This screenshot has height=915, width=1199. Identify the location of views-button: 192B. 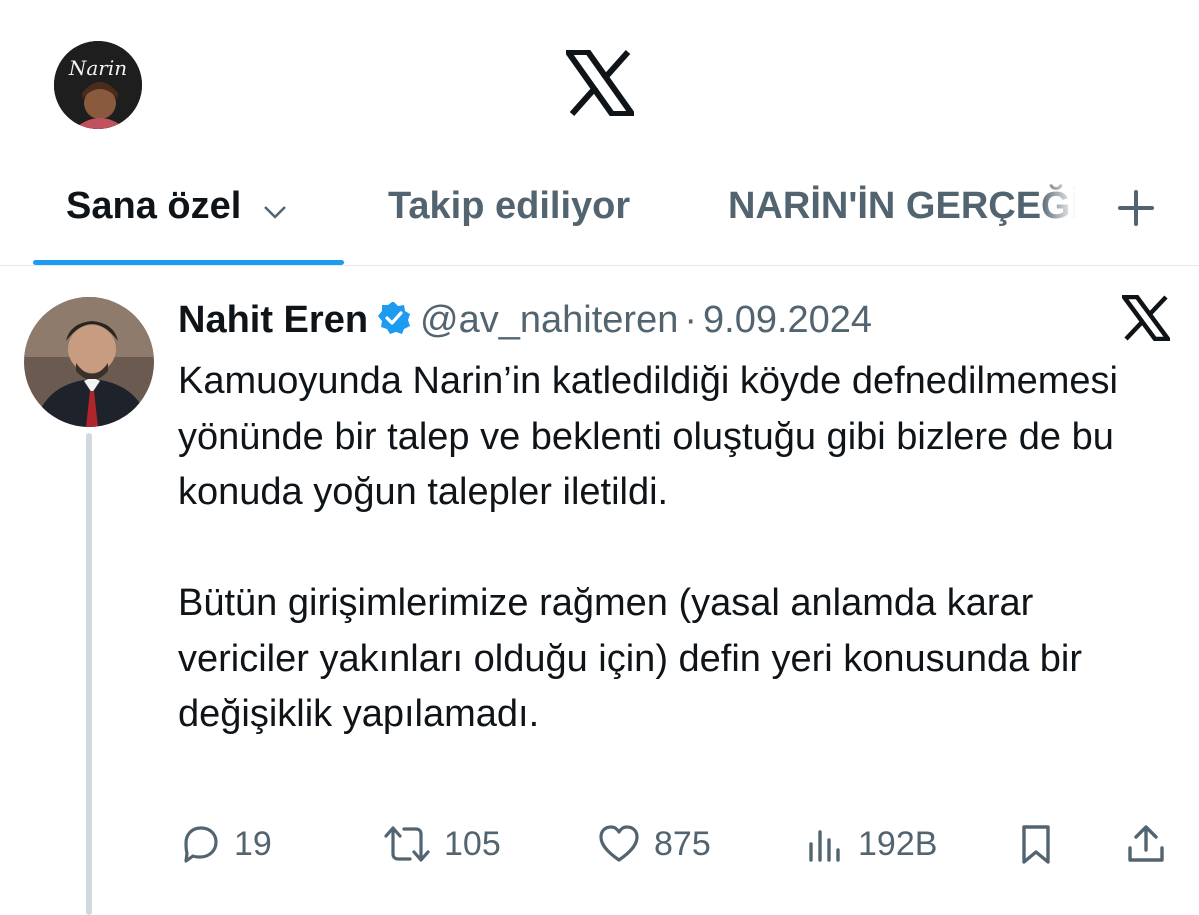
(871, 844).